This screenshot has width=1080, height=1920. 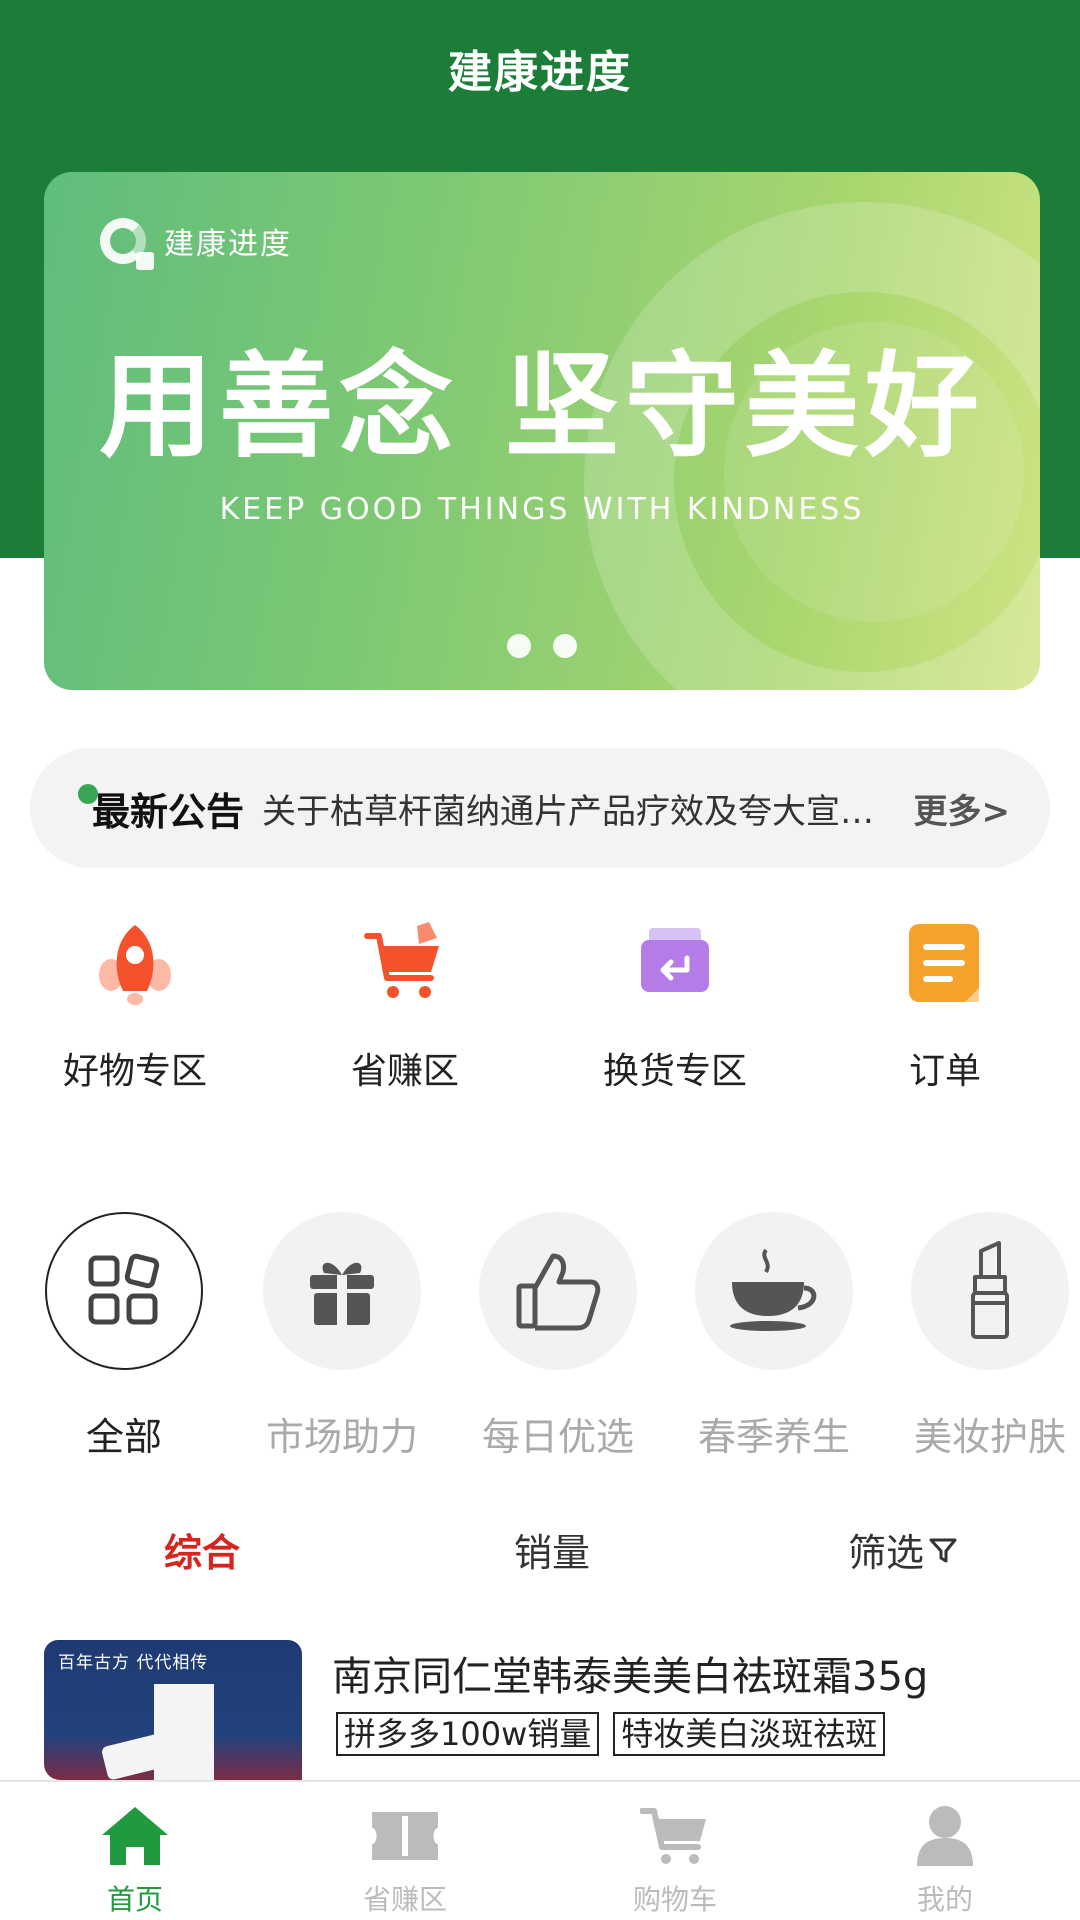 I want to click on category-market-support: 市场助力, so click(x=342, y=1336).